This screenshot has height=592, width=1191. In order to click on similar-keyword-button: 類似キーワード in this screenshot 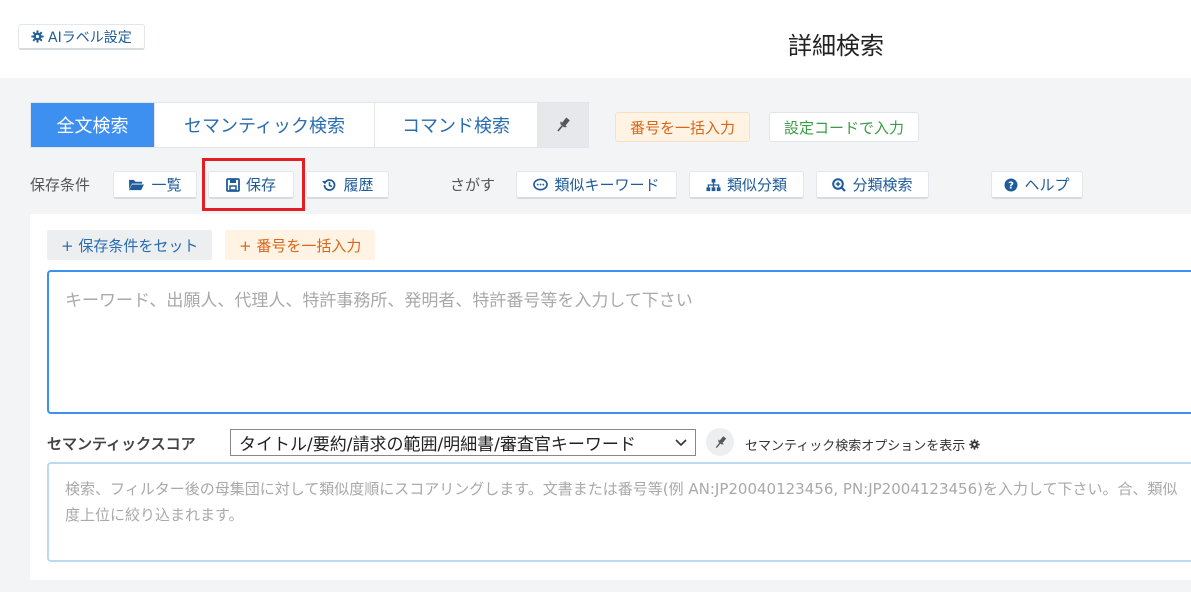, I will do `click(596, 185)`.